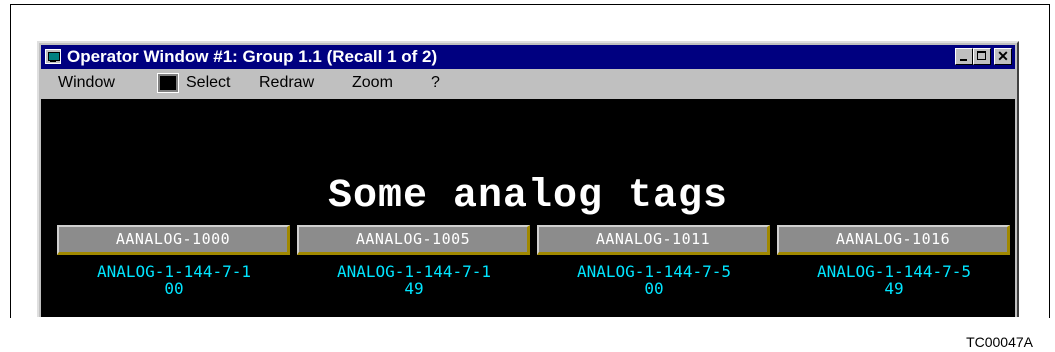 This screenshot has height=352, width=1055. What do you see at coordinates (653, 240) in the screenshot?
I see `tag-button-3: AANALOG-1011` at bounding box center [653, 240].